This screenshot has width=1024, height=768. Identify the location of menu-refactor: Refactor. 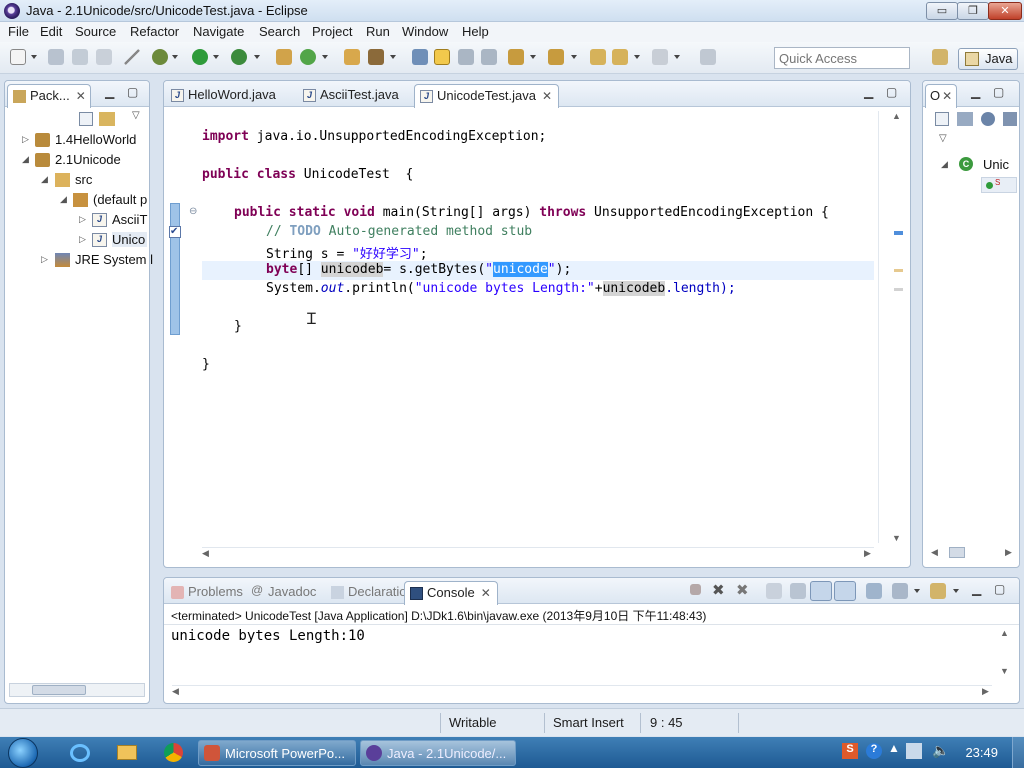
(154, 31).